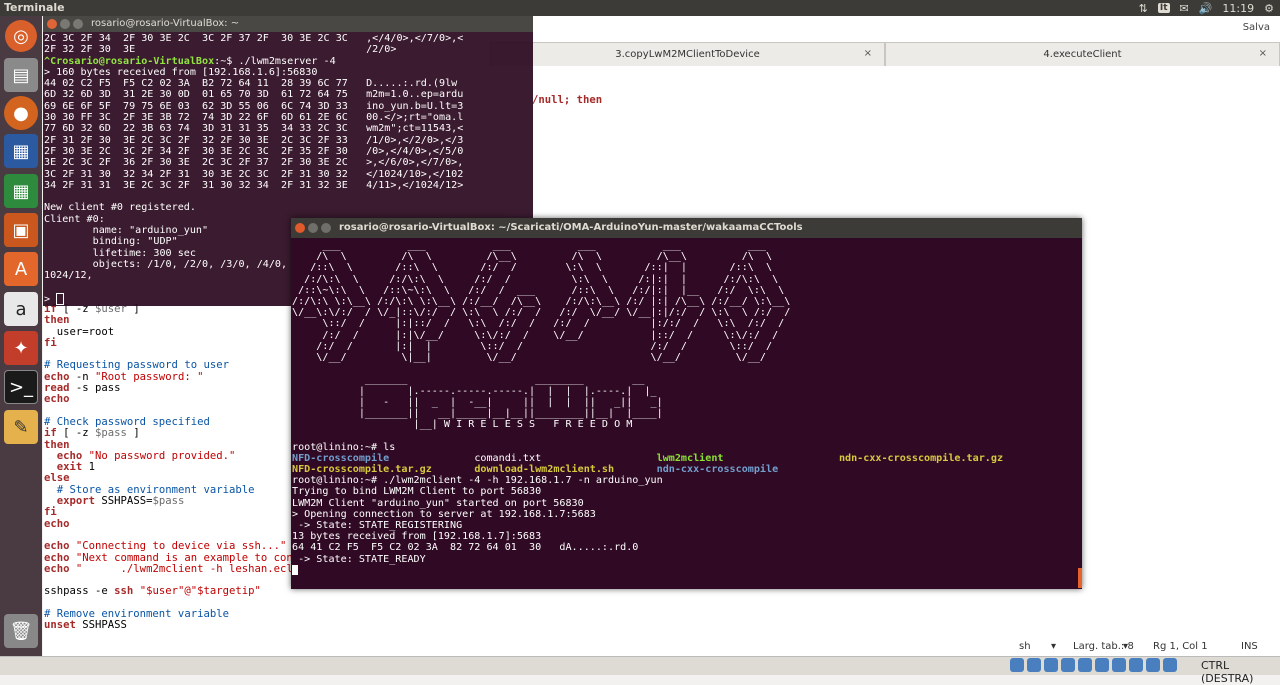 This screenshot has width=1280, height=685. I want to click on code-token: -n, so click(82, 376).